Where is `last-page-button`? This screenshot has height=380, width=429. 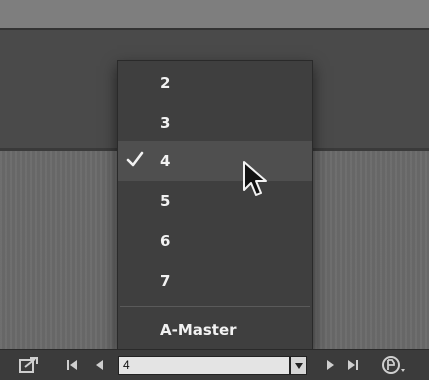
last-page-button is located at coordinates (353, 365).